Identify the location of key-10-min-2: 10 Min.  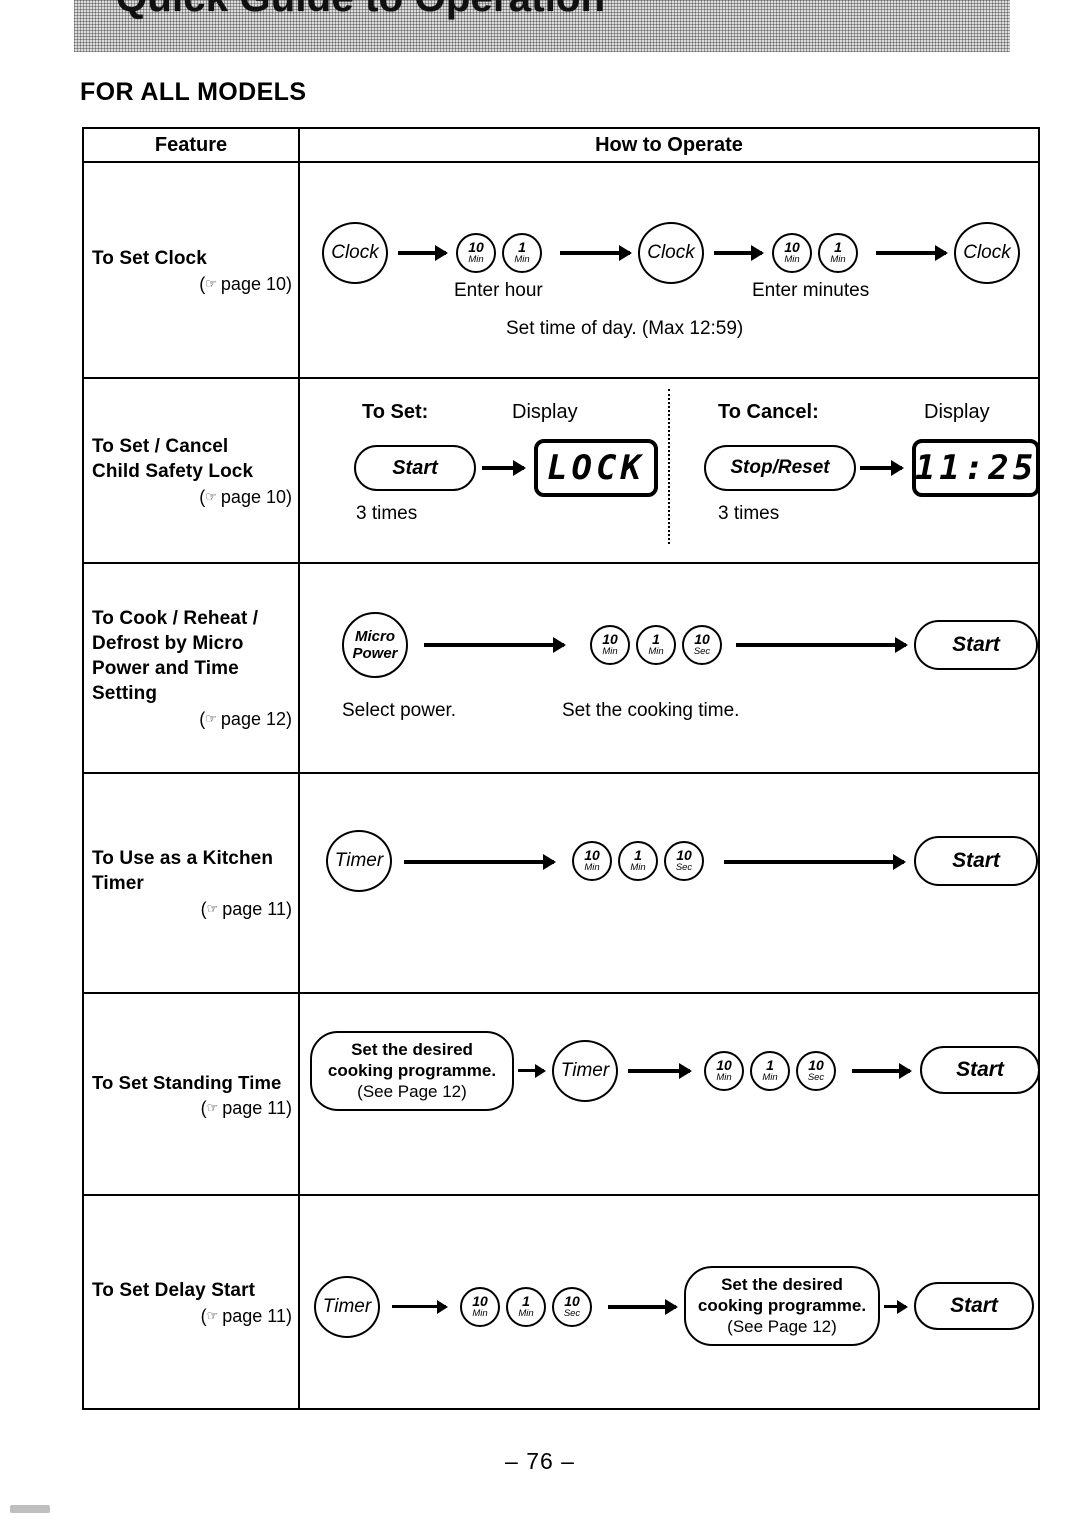
(792, 253).